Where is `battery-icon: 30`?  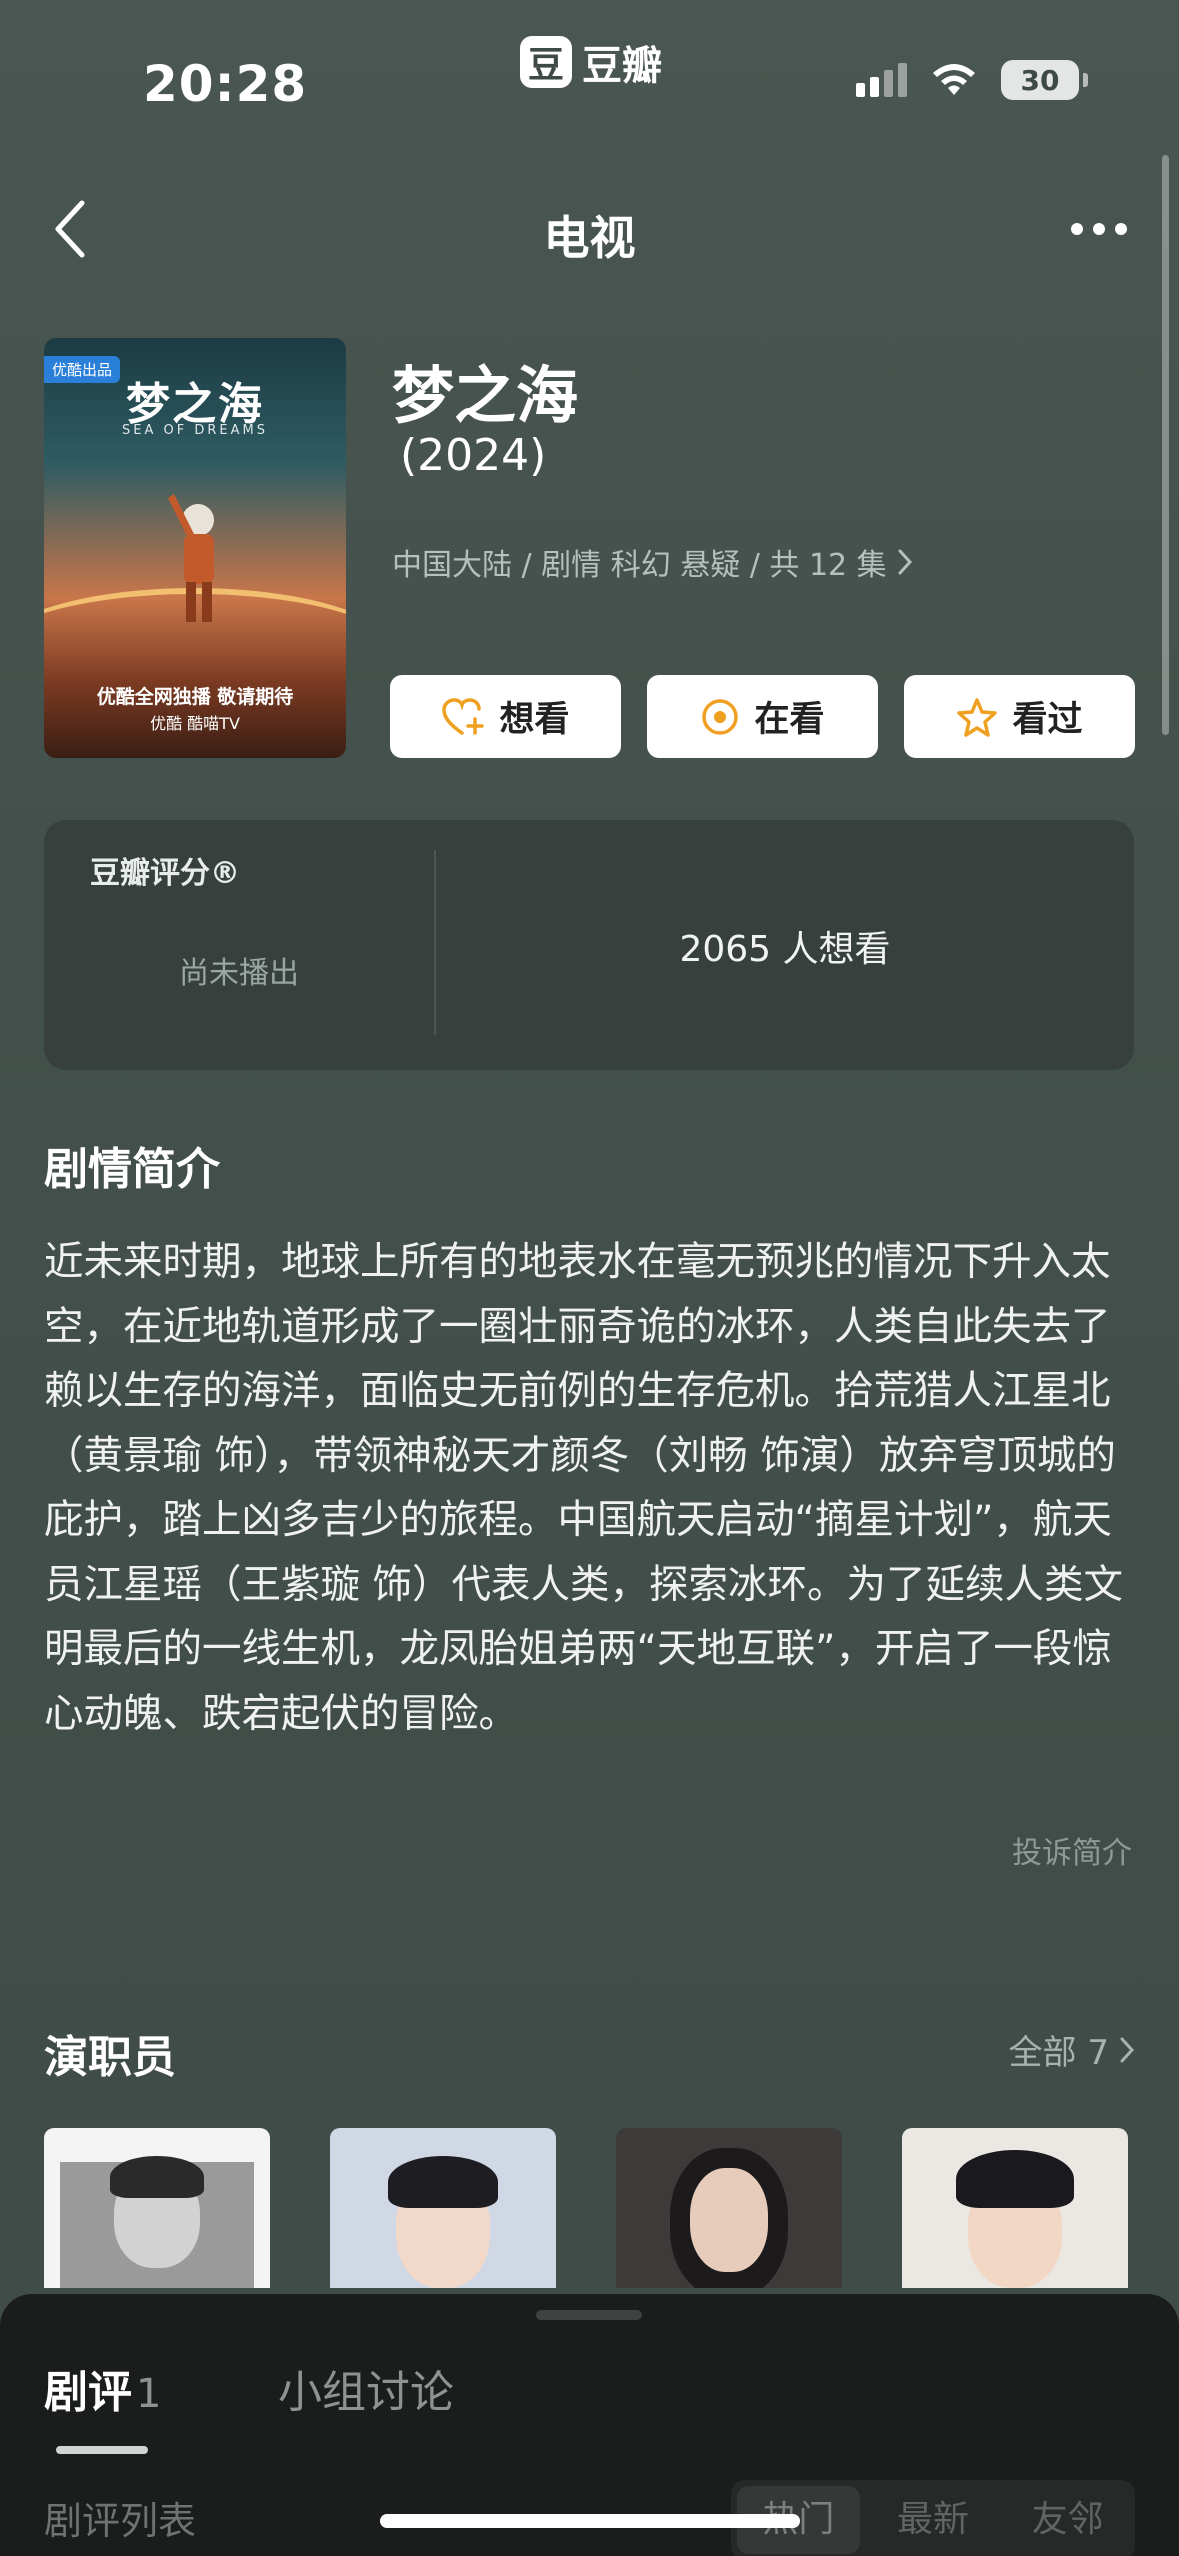 battery-icon: 30 is located at coordinates (1044, 80).